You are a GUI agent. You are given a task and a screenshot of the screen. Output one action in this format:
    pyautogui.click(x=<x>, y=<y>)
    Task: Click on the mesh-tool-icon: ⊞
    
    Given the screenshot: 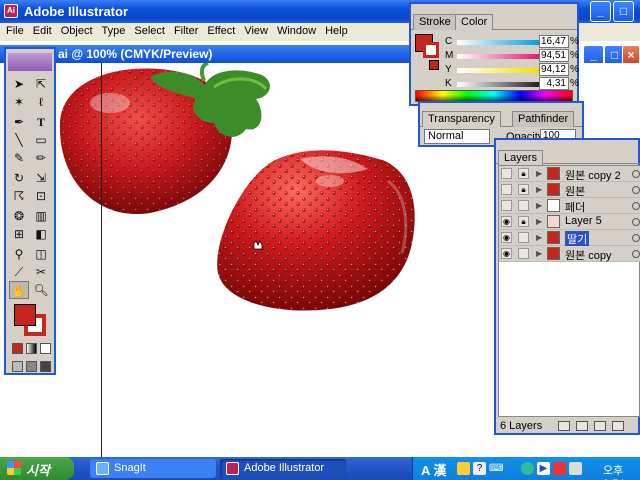 What is the action you would take?
    pyautogui.click(x=19, y=234)
    